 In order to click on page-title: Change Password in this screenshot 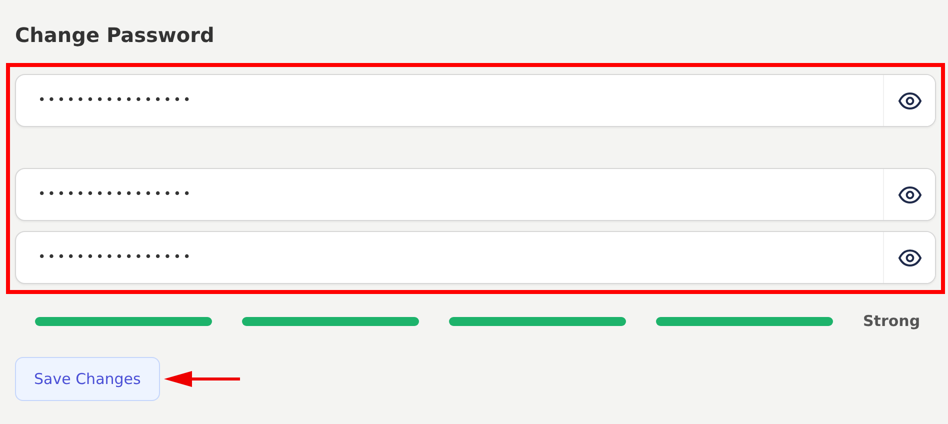, I will do `click(115, 35)`.